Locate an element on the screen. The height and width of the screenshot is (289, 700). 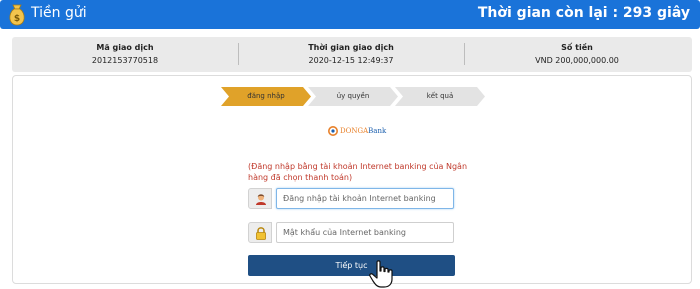
money-bag-icon: $ is located at coordinates (17, 15).